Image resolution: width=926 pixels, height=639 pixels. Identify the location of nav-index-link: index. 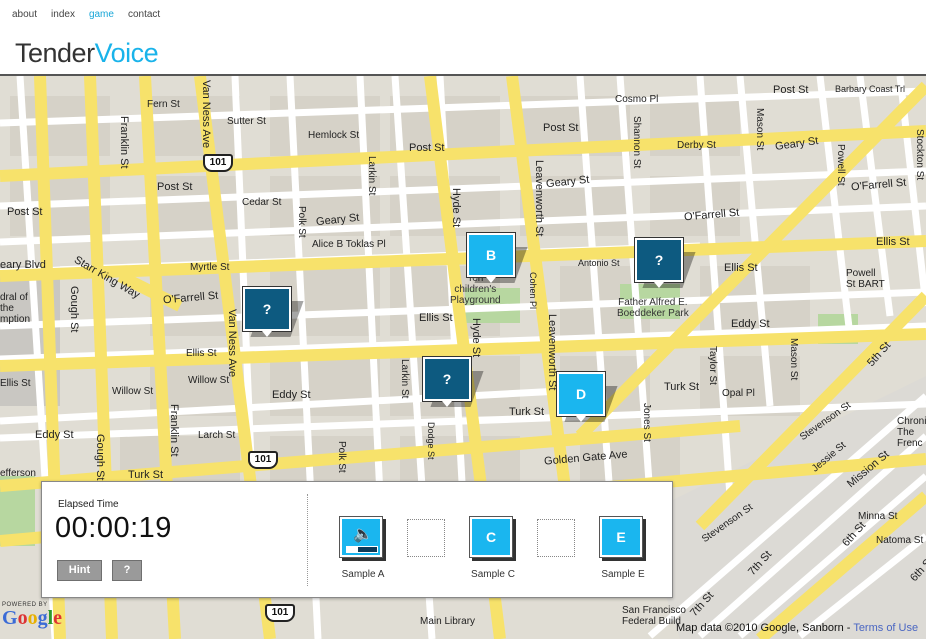
(63, 14).